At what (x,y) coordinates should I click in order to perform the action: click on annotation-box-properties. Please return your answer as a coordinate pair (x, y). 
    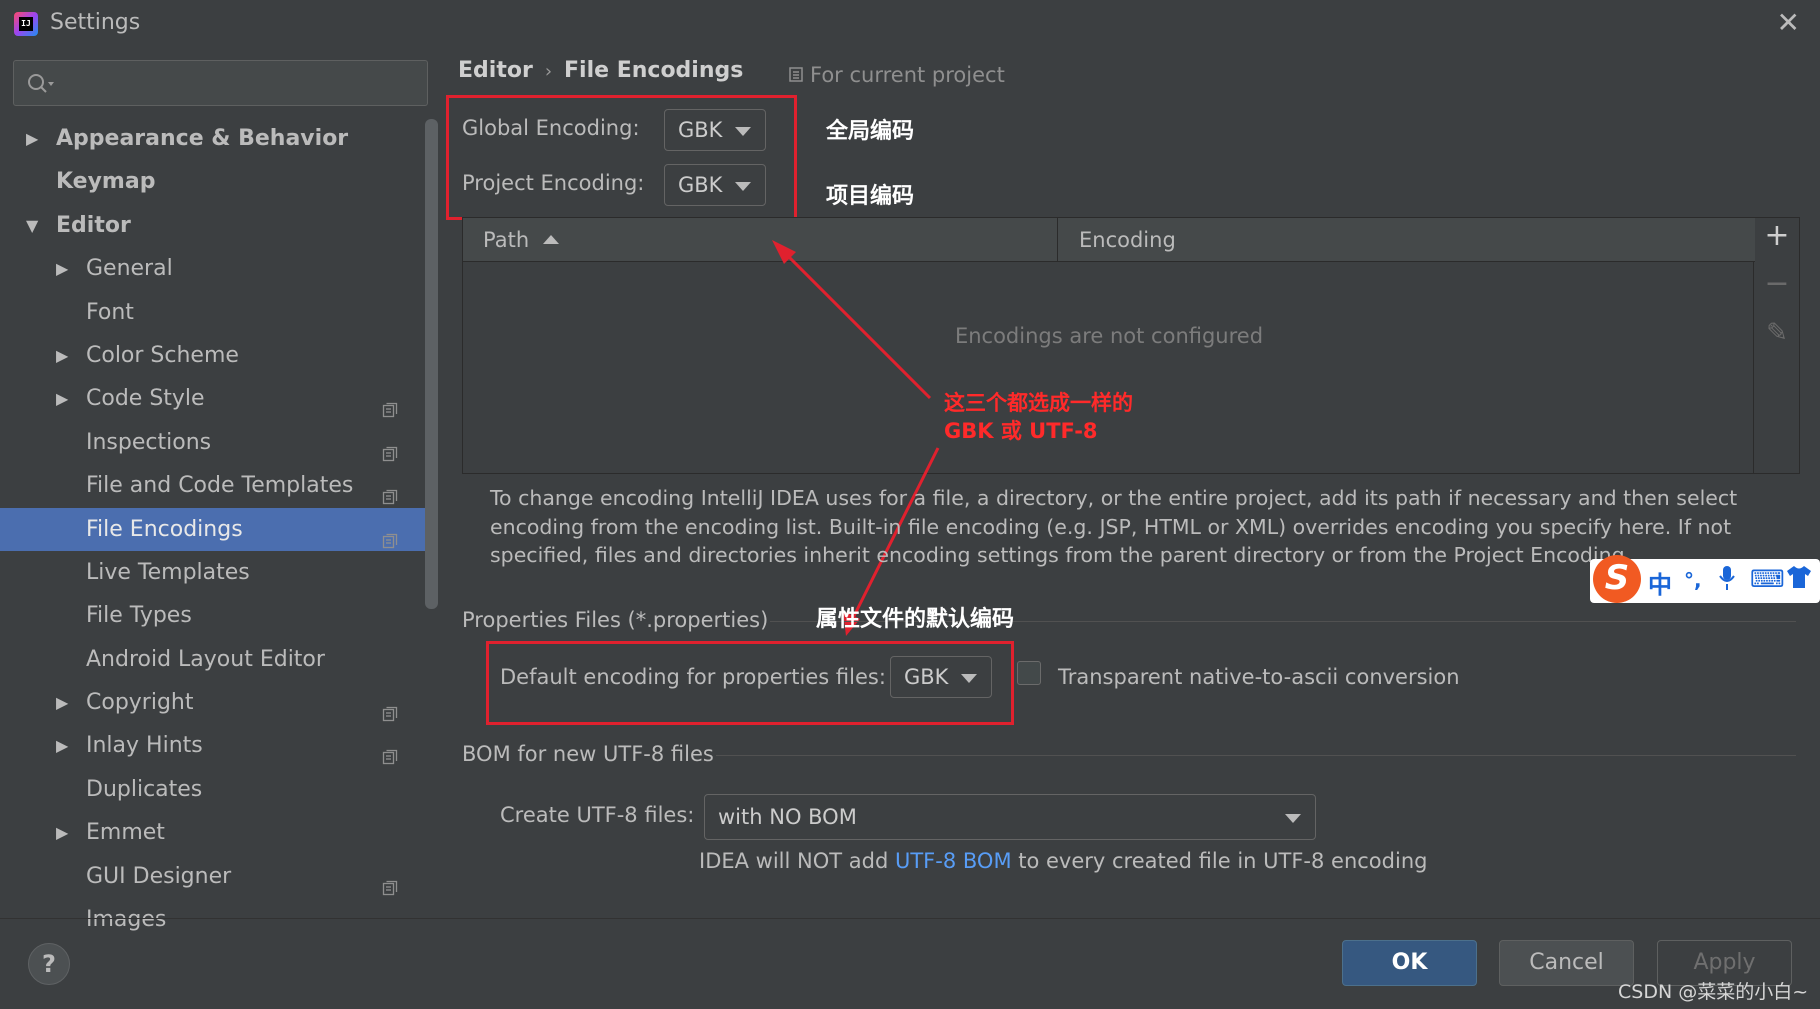
    Looking at the image, I should click on (750, 683).